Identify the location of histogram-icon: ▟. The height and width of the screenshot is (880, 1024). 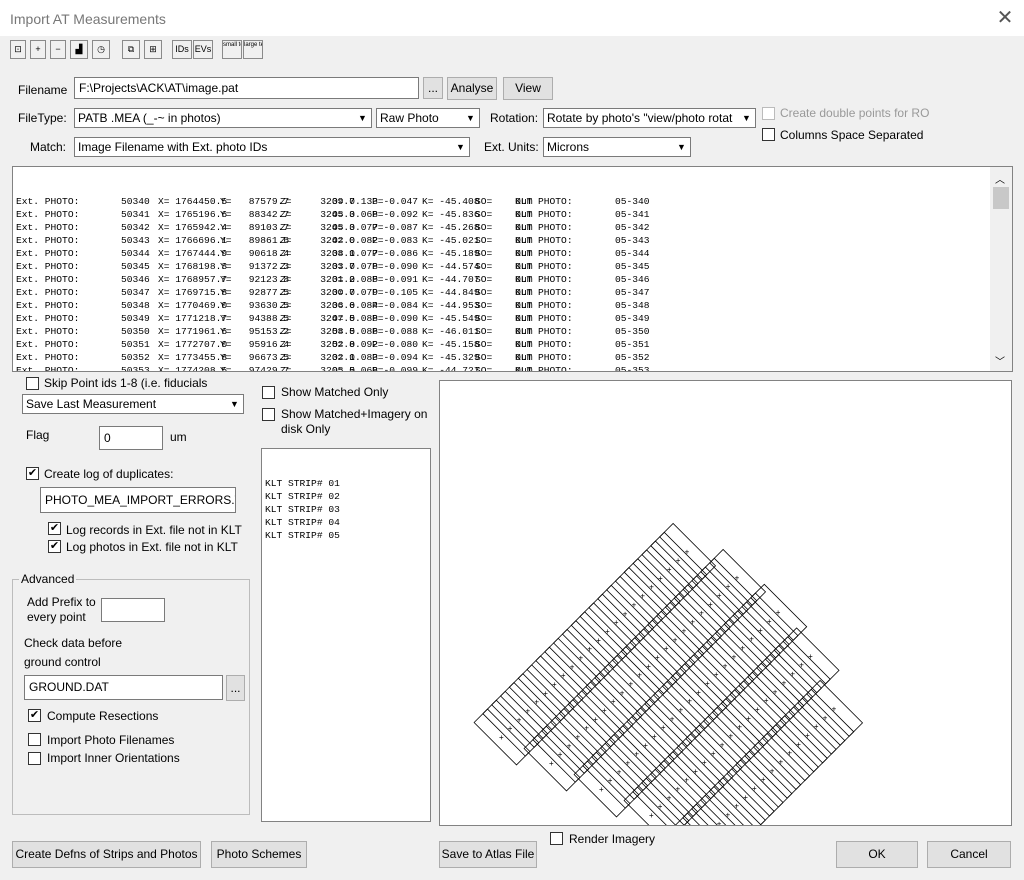
(79, 49).